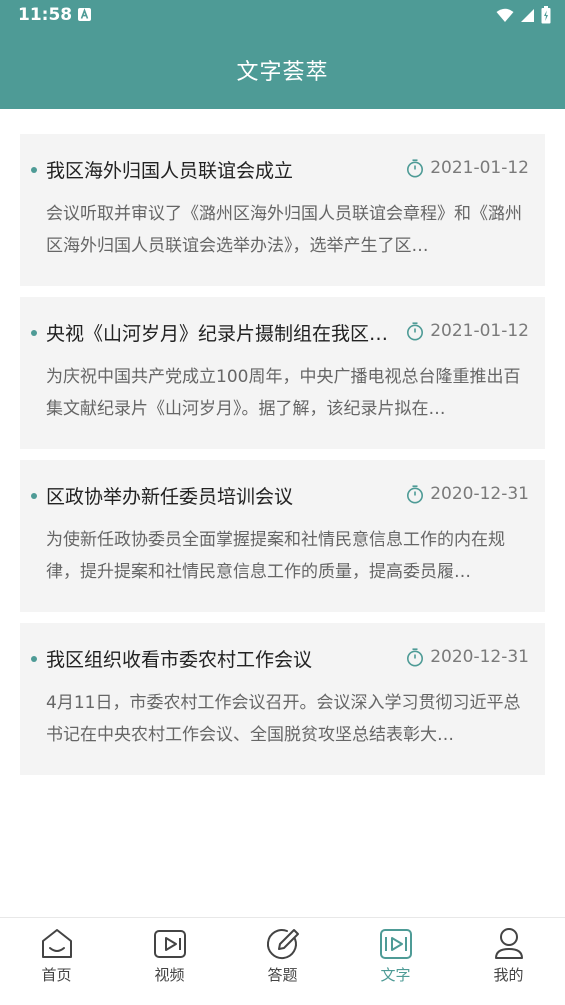 The width and height of the screenshot is (565, 1005). Describe the element at coordinates (179, 660) in the screenshot. I see `article-title: 我区组织收看市委农村工作会议` at that location.